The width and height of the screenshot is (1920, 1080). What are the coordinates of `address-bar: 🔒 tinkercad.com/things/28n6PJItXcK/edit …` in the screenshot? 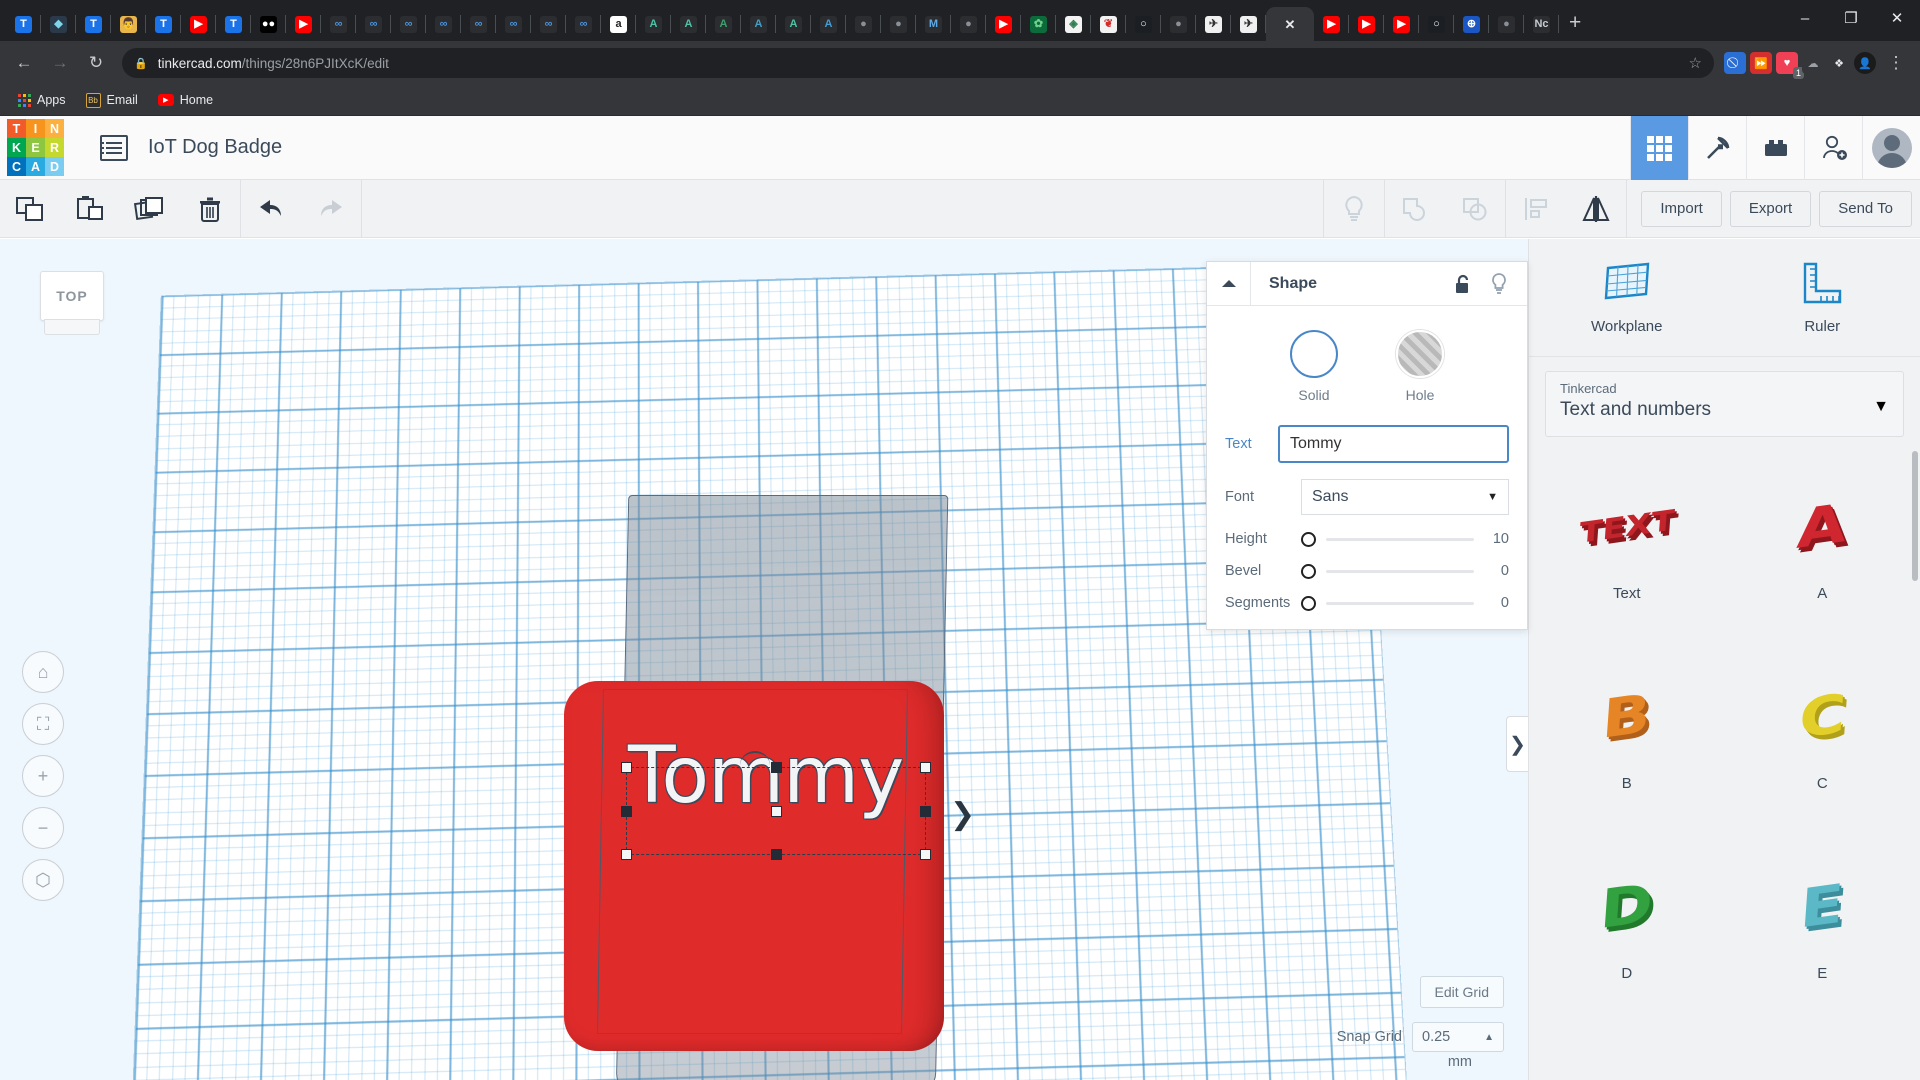 It's located at (918, 63).